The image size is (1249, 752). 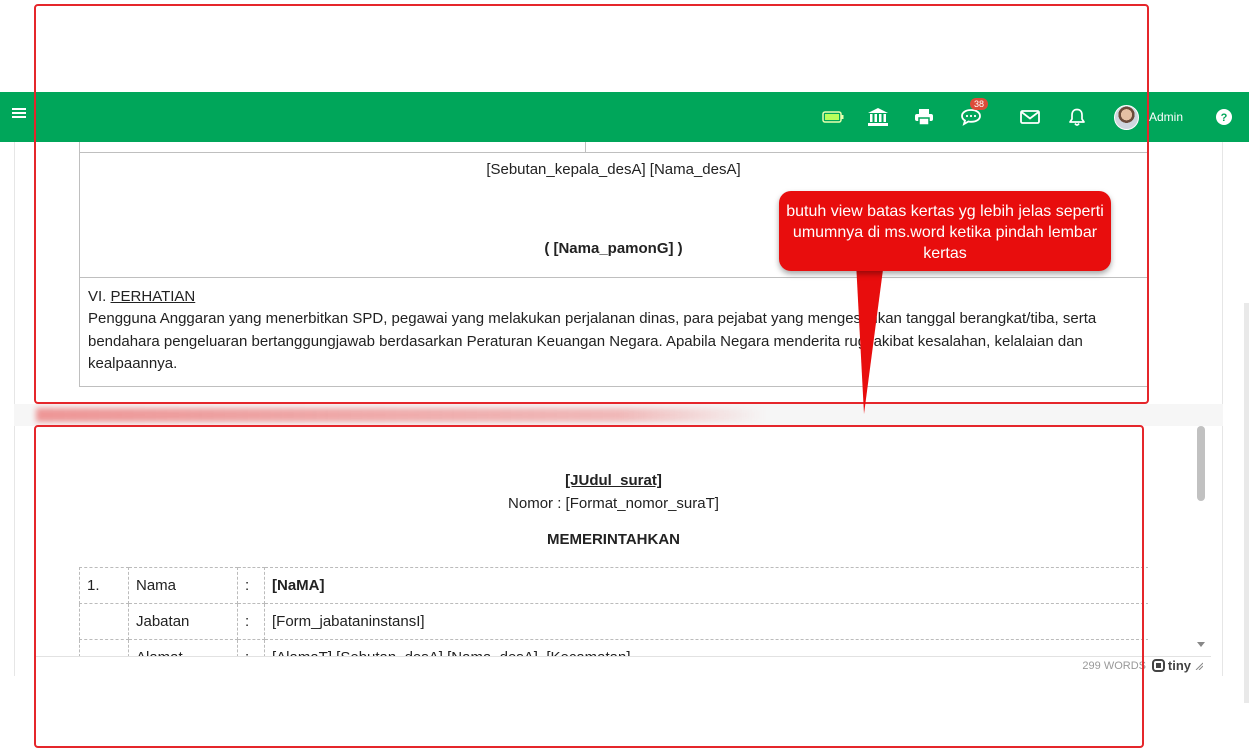 I want to click on mail-icon, so click(x=1030, y=117).